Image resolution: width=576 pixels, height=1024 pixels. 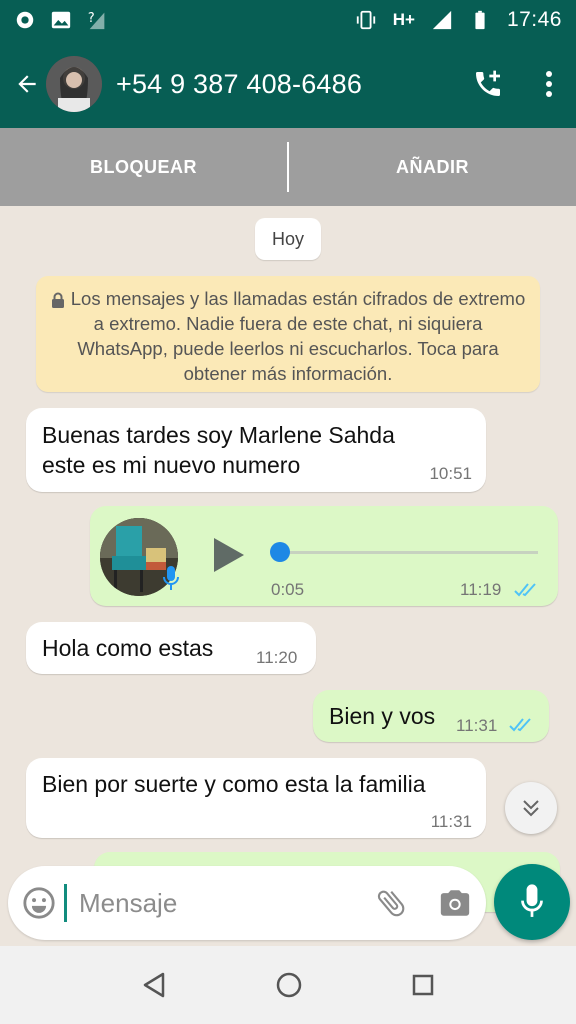 I want to click on message-composer, so click(x=247, y=903).